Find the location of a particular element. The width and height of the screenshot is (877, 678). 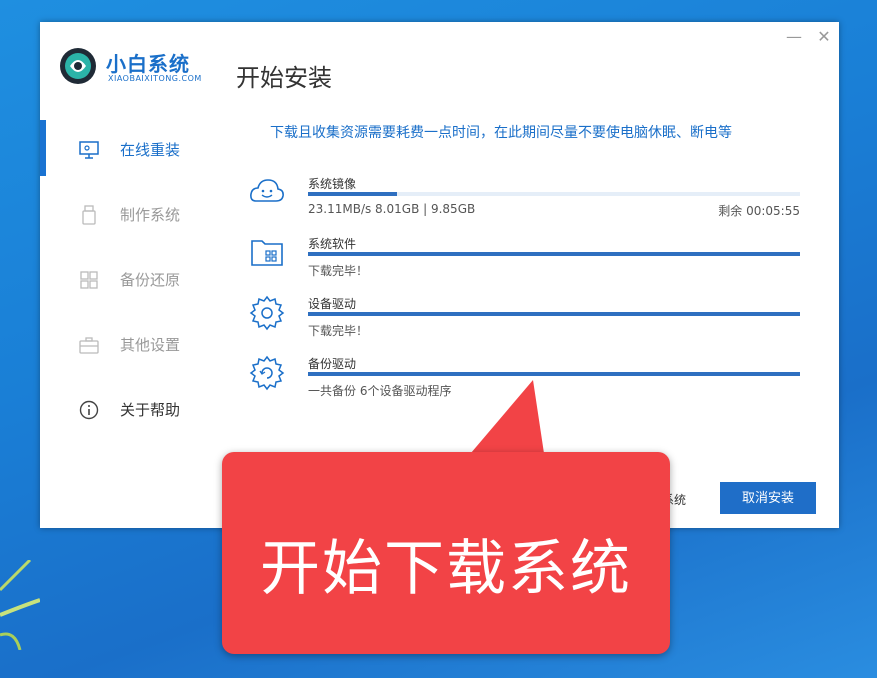

folder-apps-icon is located at coordinates (267, 253).